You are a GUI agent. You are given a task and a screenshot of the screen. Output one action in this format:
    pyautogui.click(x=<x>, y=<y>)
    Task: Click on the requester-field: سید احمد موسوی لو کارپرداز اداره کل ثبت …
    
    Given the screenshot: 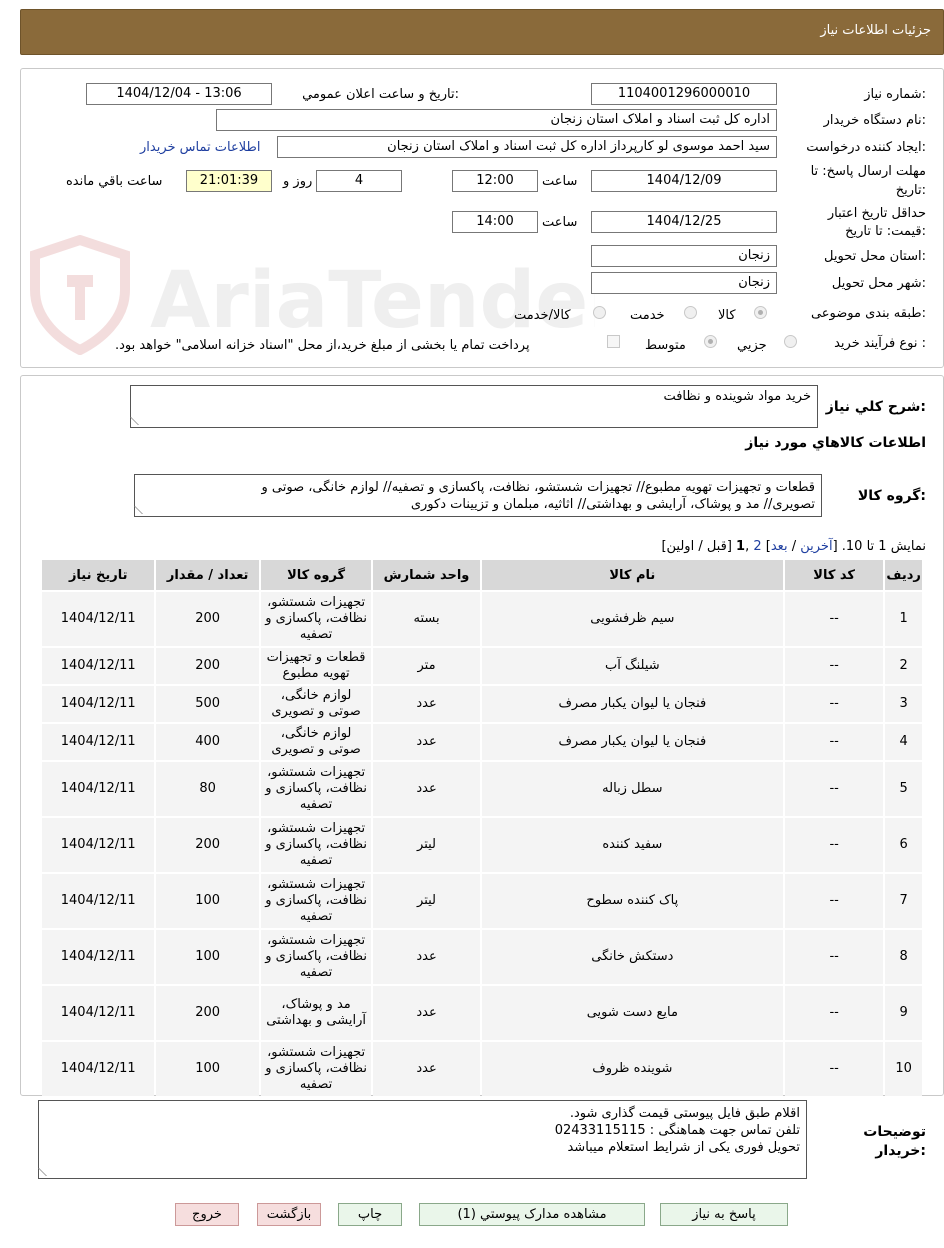 What is the action you would take?
    pyautogui.click(x=527, y=147)
    